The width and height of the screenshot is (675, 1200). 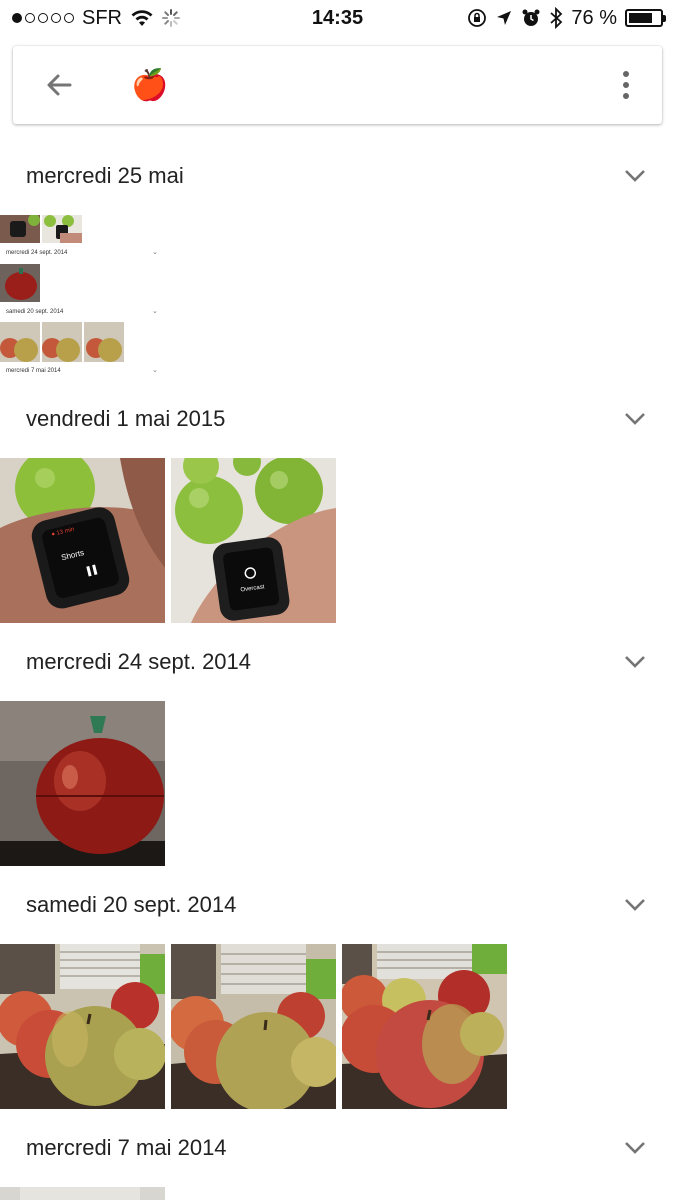 I want to click on mini-section-label: samedi 20 sept. 2014, so click(x=35, y=312).